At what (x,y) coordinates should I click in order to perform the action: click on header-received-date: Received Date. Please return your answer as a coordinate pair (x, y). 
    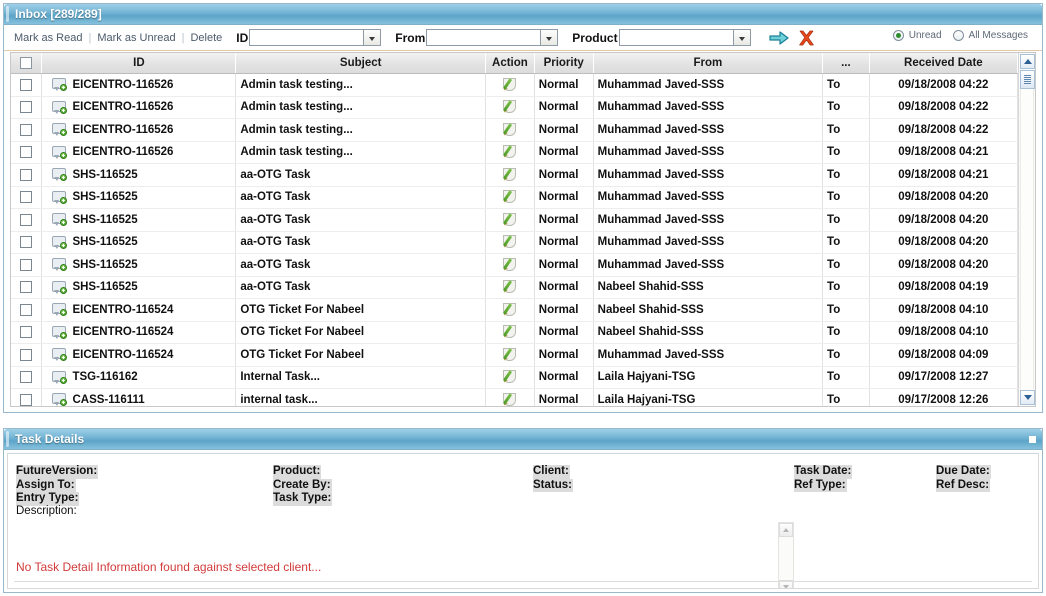
    Looking at the image, I should click on (943, 63).